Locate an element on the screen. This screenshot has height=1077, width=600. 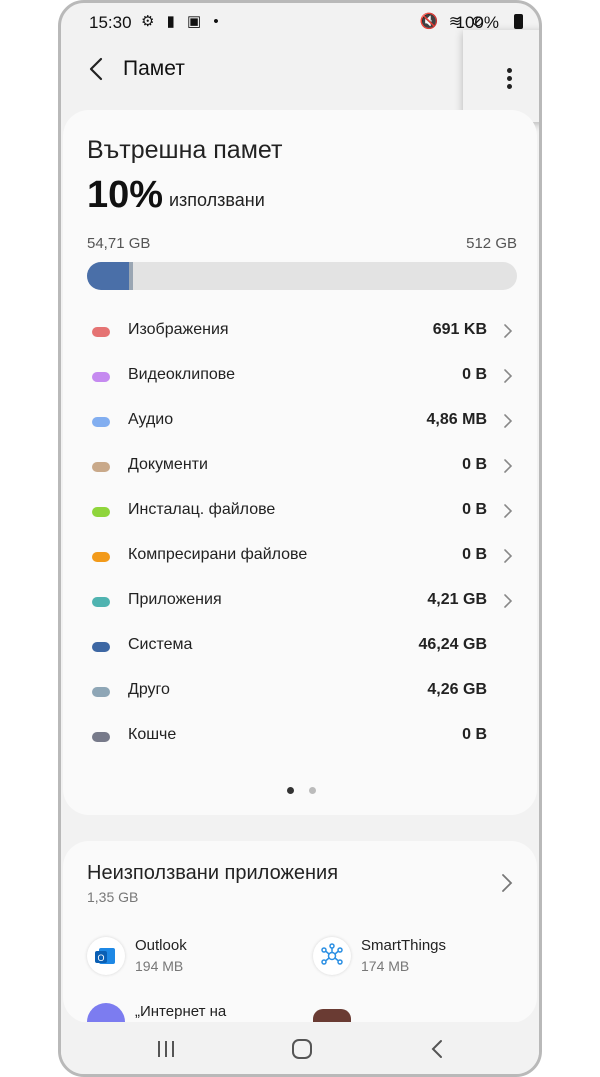
page-dot-active is located at coordinates (290, 790).